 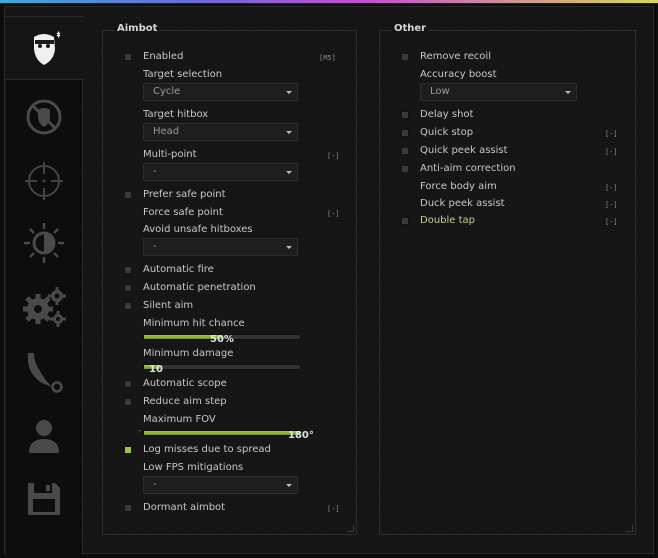 What do you see at coordinates (155, 246) in the screenshot?
I see `avoid-unsafe-value: -` at bounding box center [155, 246].